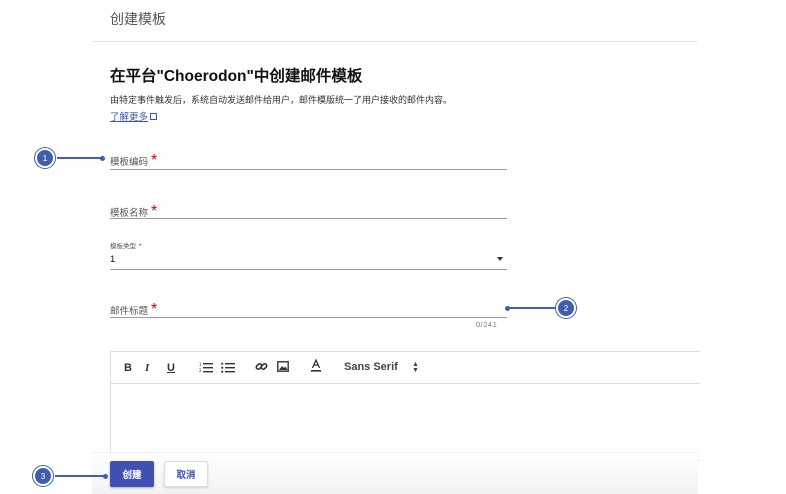 This screenshot has height=494, width=786. What do you see at coordinates (566, 308) in the screenshot?
I see `callout-badge-2: 2` at bounding box center [566, 308].